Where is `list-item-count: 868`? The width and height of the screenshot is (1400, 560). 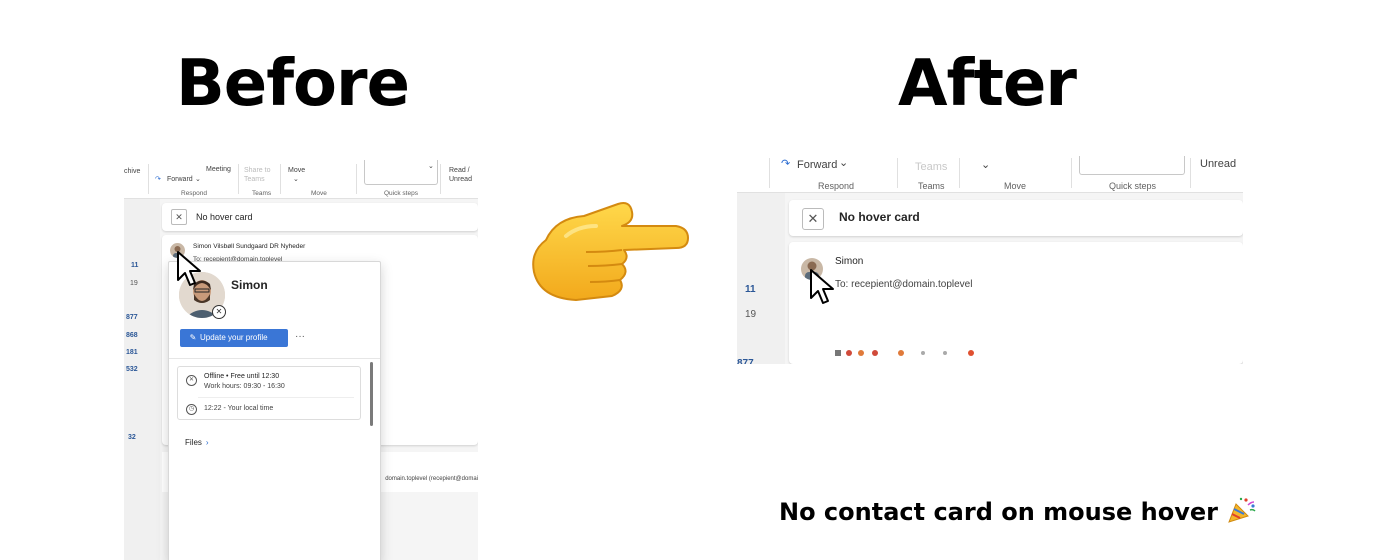
list-item-count: 868 is located at coordinates (132, 335).